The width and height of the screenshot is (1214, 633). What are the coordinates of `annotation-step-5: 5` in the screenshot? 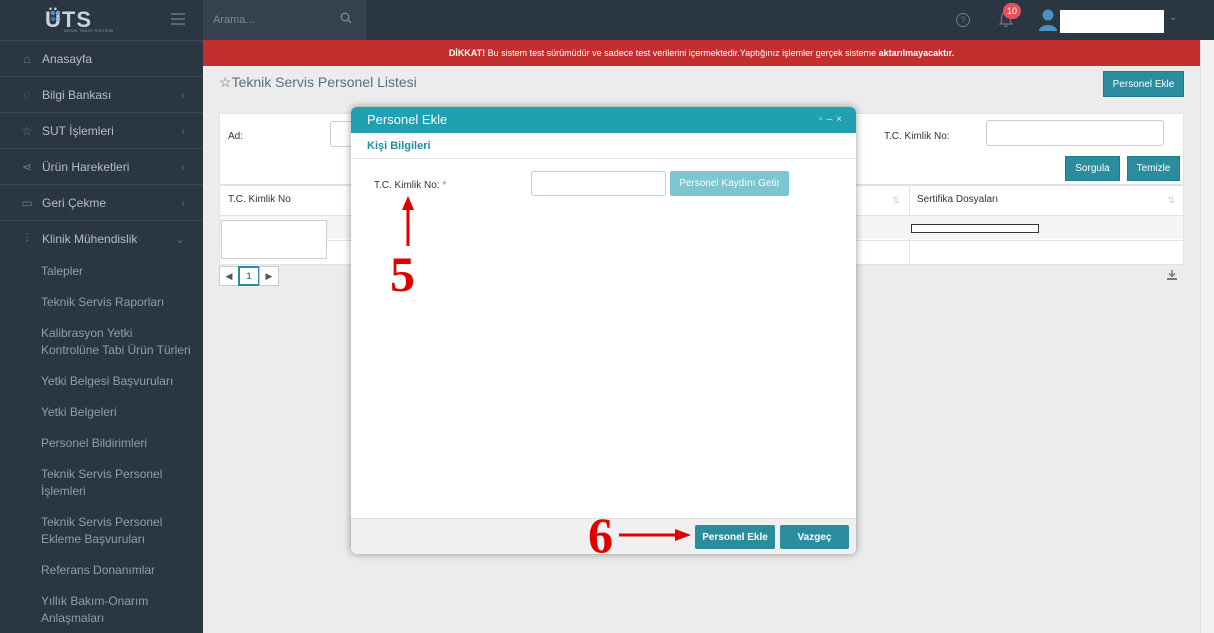 It's located at (402, 274).